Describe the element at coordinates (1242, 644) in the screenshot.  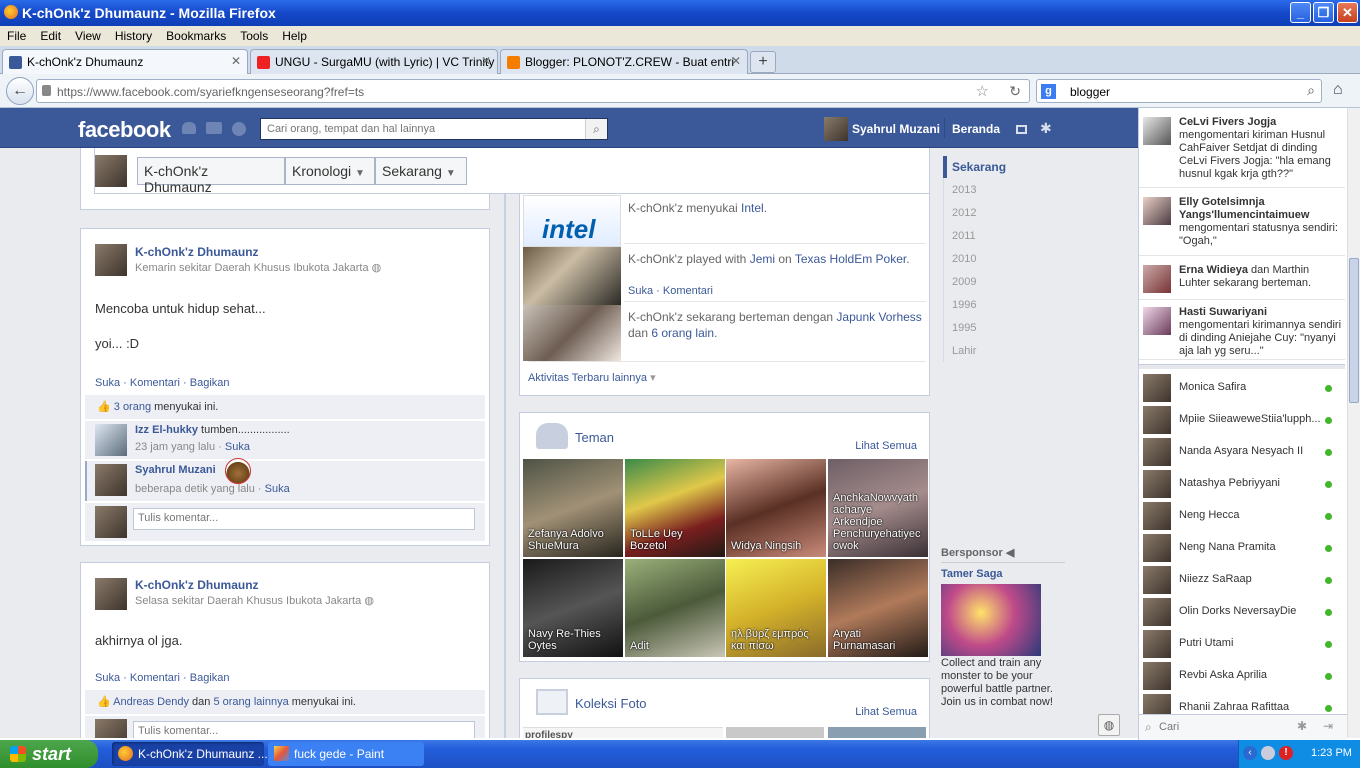
I see `chat-friend: Putri Utami` at that location.